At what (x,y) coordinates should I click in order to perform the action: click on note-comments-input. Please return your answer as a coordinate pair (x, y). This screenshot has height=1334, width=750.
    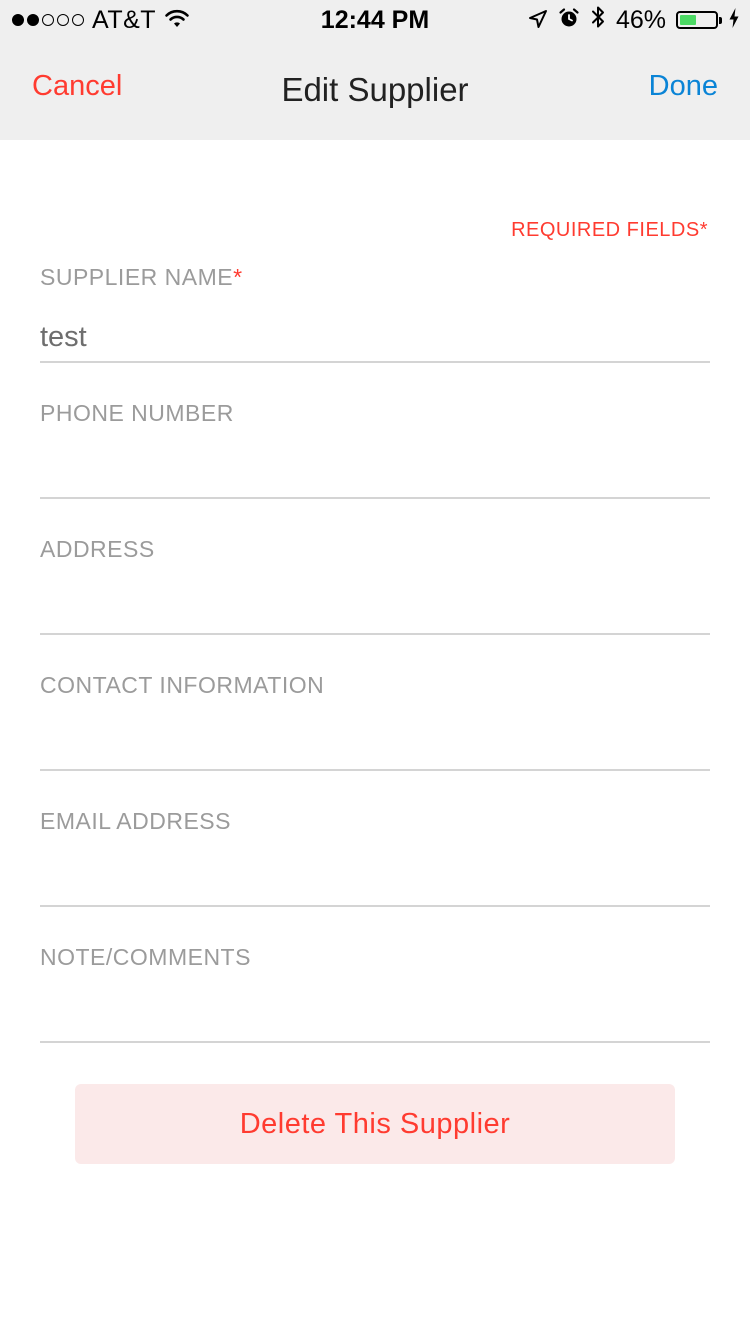
    Looking at the image, I should click on (375, 1017).